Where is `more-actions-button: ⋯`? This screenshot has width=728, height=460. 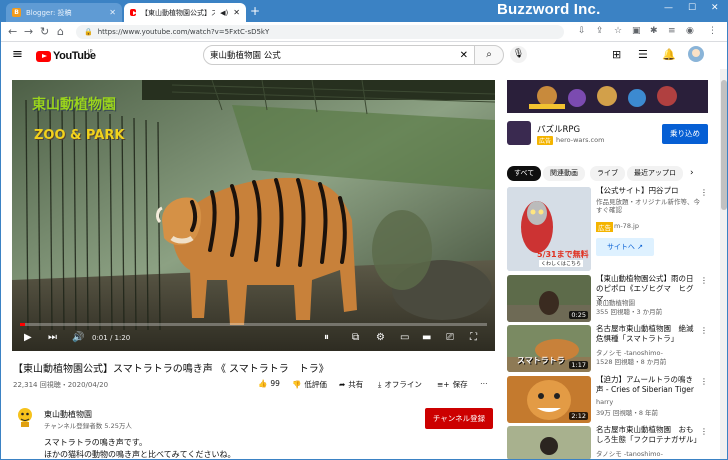 more-actions-button: ⋯ is located at coordinates (484, 383).